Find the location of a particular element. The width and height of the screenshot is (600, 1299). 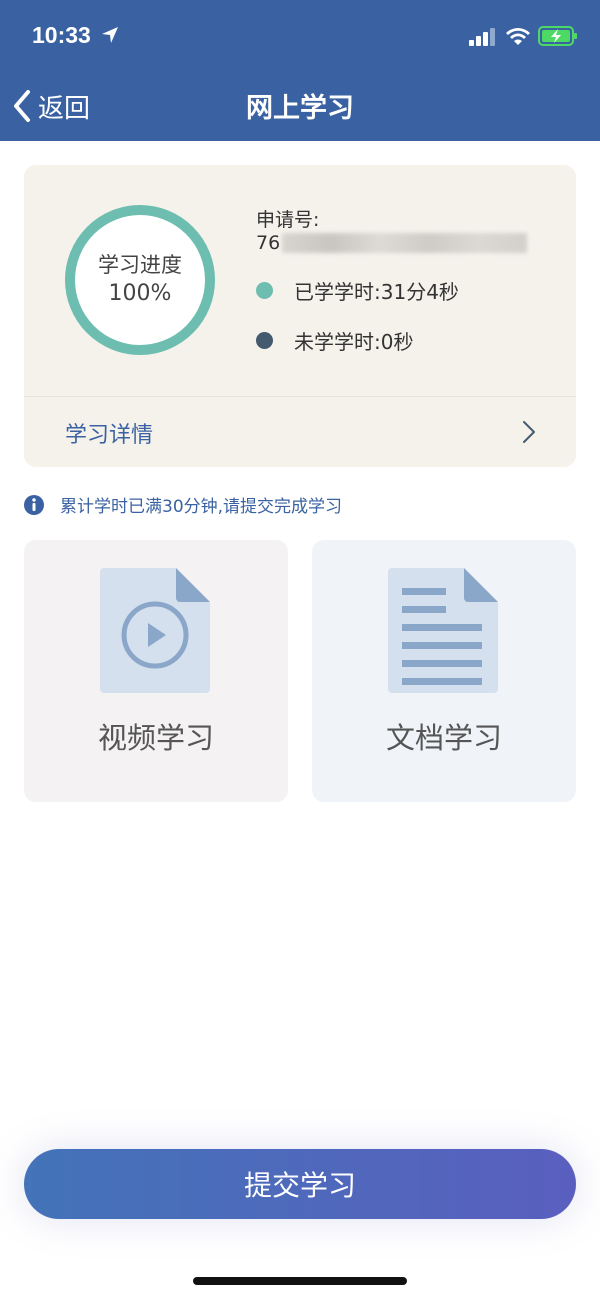

chevron-right-icon is located at coordinates (529, 432).